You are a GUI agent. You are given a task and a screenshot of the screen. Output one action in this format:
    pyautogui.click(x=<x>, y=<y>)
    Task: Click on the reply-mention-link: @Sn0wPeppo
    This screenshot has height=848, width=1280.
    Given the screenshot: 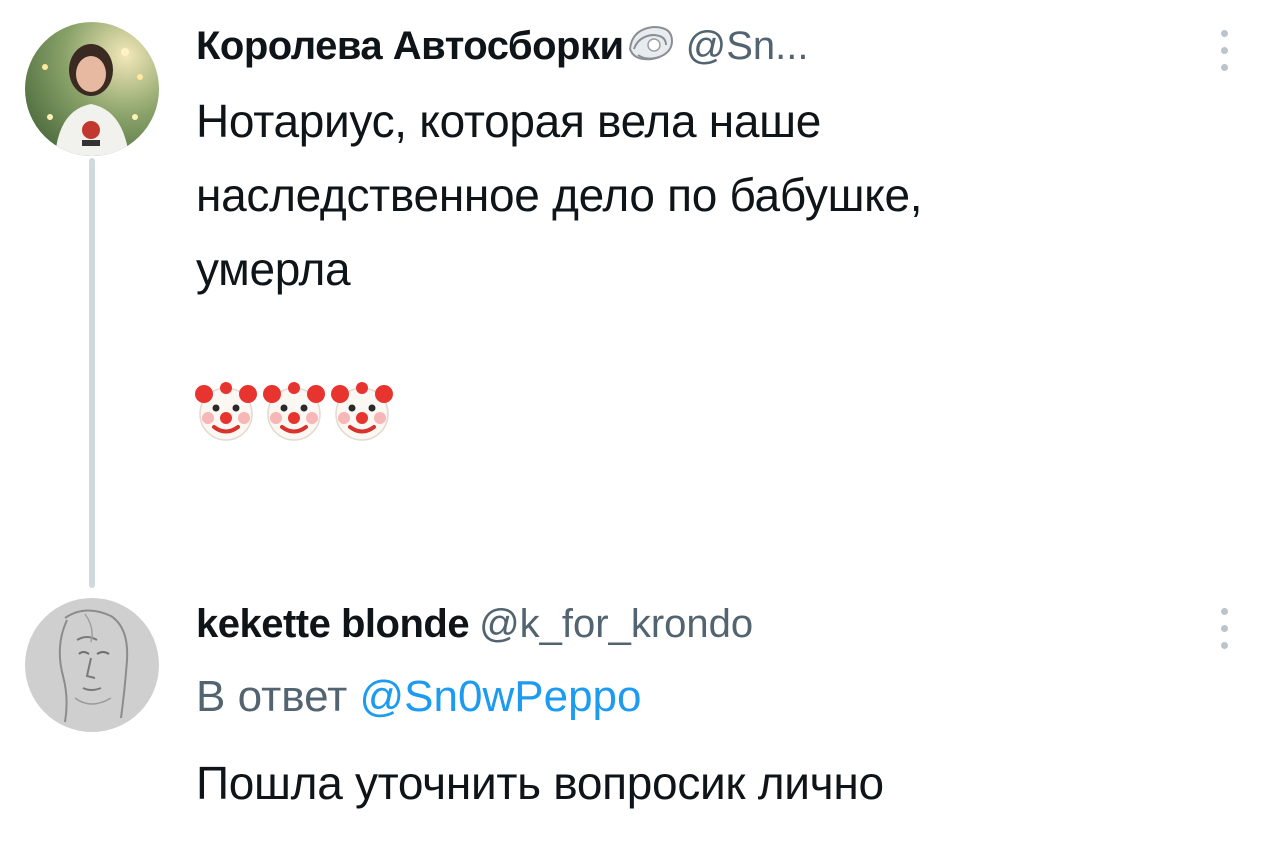 What is the action you would take?
    pyautogui.click(x=501, y=696)
    